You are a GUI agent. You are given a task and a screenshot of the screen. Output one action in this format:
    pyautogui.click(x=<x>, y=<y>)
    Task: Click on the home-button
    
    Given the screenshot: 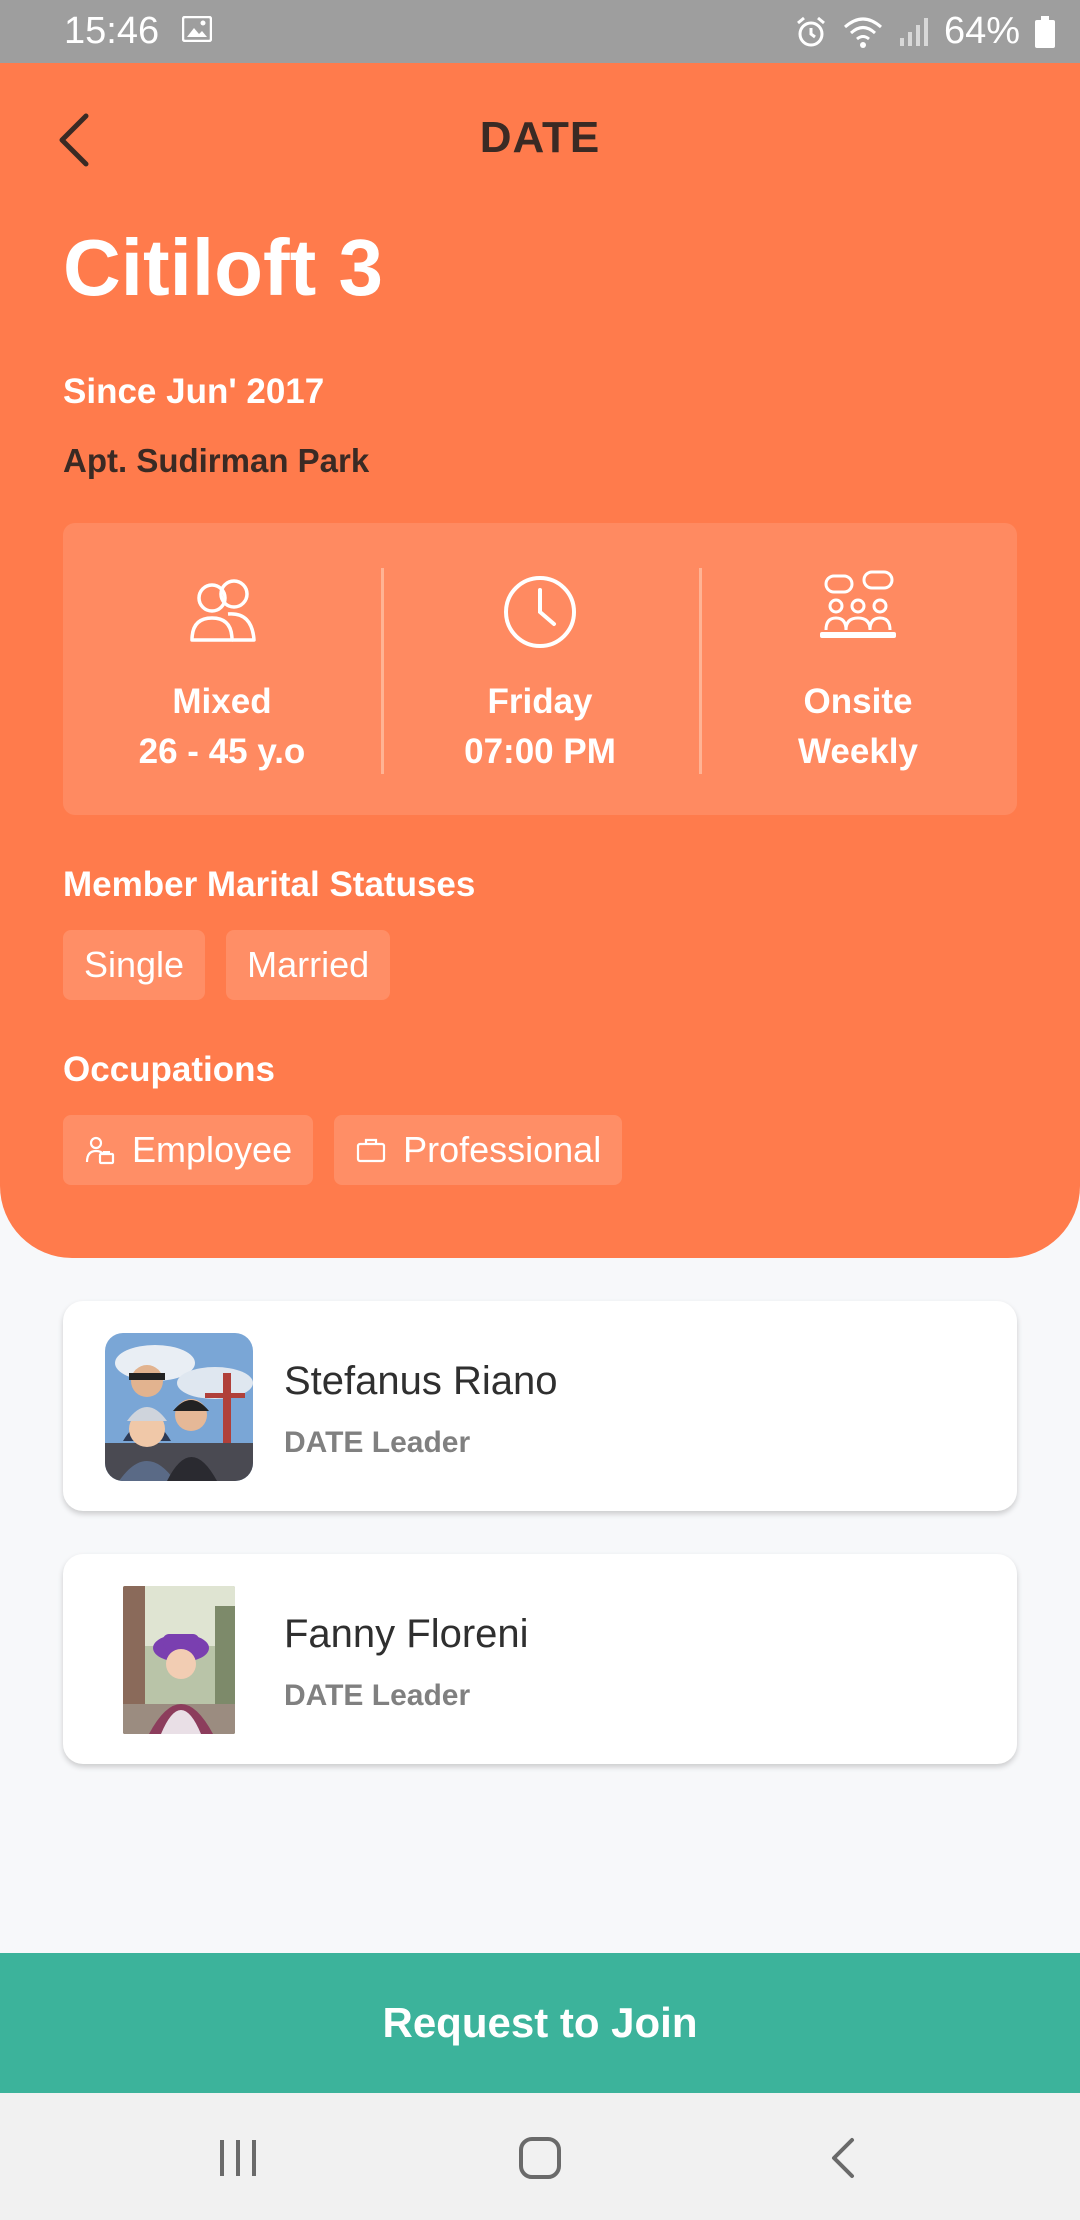 What is the action you would take?
    pyautogui.click(x=540, y=2158)
    